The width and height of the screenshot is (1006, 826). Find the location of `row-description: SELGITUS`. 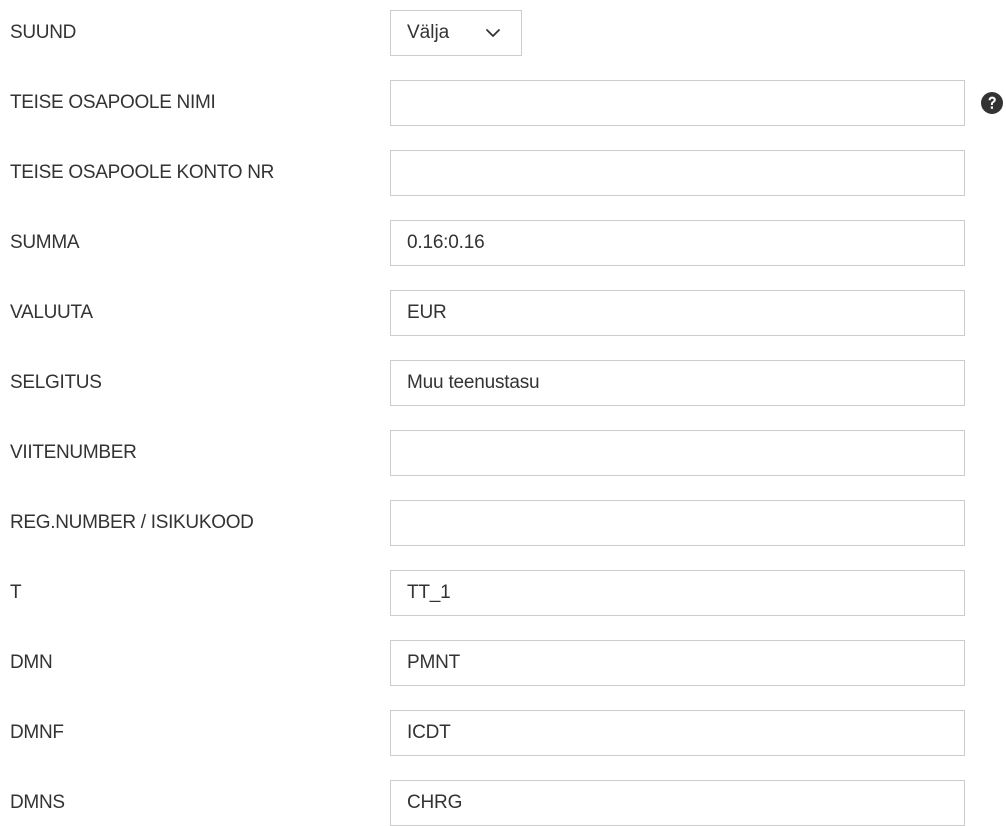

row-description: SELGITUS is located at coordinates (503, 383).